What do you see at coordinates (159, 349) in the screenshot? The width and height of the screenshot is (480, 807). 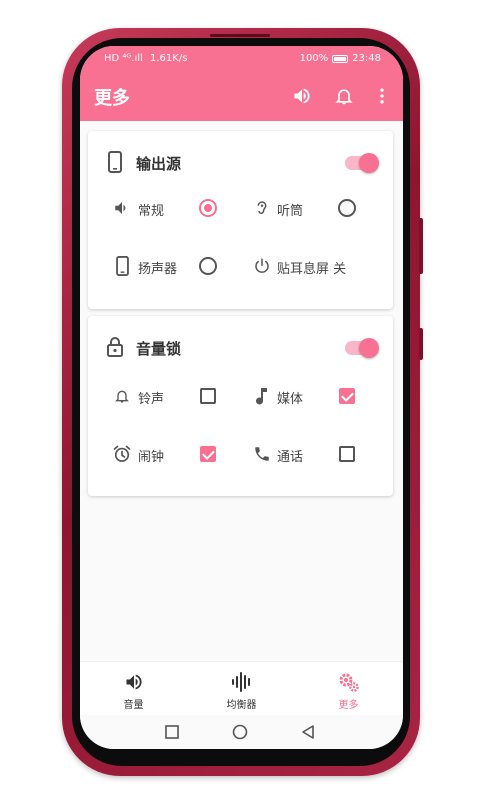 I see `volume-lock-title: 音量锁` at bounding box center [159, 349].